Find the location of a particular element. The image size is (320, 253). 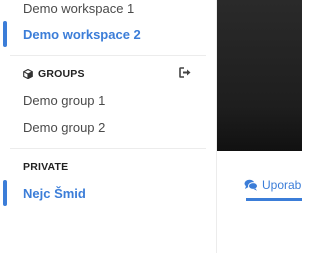

sidebar-item-label: Demo group 2 is located at coordinates (64, 127).